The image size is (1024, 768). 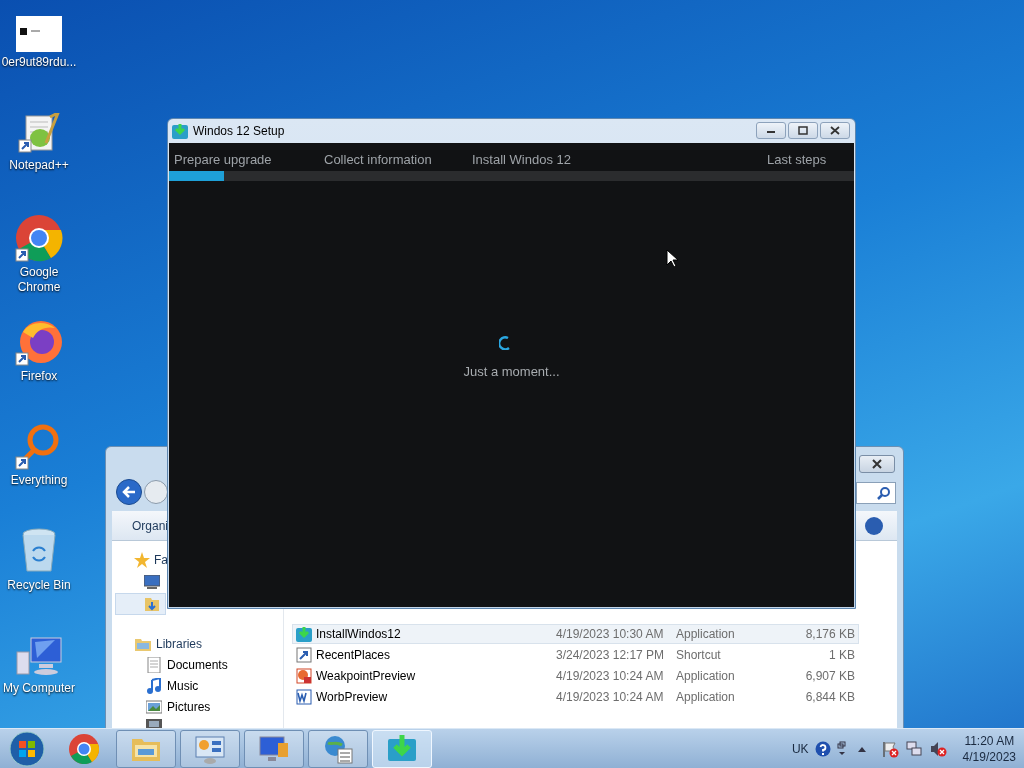 What do you see at coordinates (39, 656) in the screenshot?
I see `computer-icon` at bounding box center [39, 656].